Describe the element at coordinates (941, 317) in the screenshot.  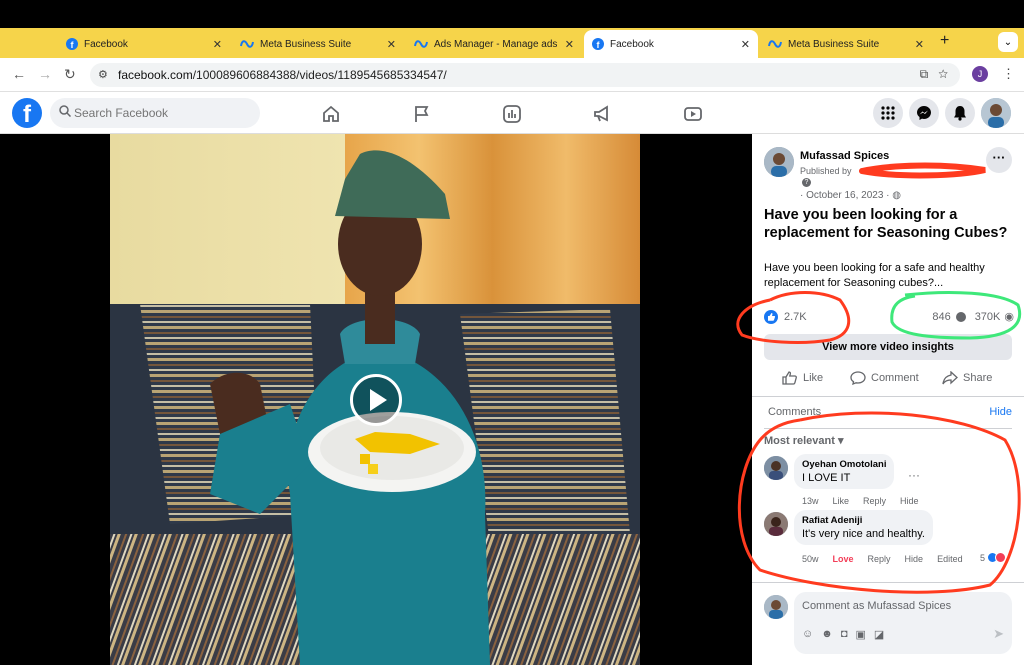
I see `comments-count: 846` at that location.